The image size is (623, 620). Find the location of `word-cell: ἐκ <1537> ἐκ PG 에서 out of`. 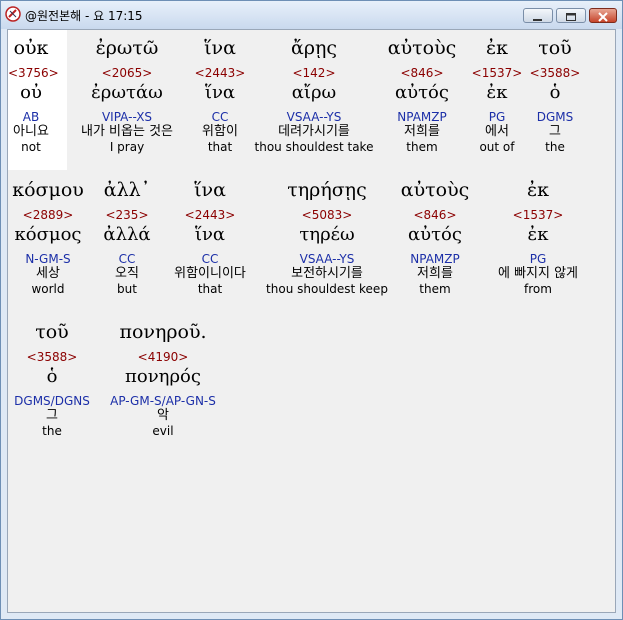

word-cell: ἐκ <1537> ἐκ PG 에서 out of is located at coordinates (497, 95).